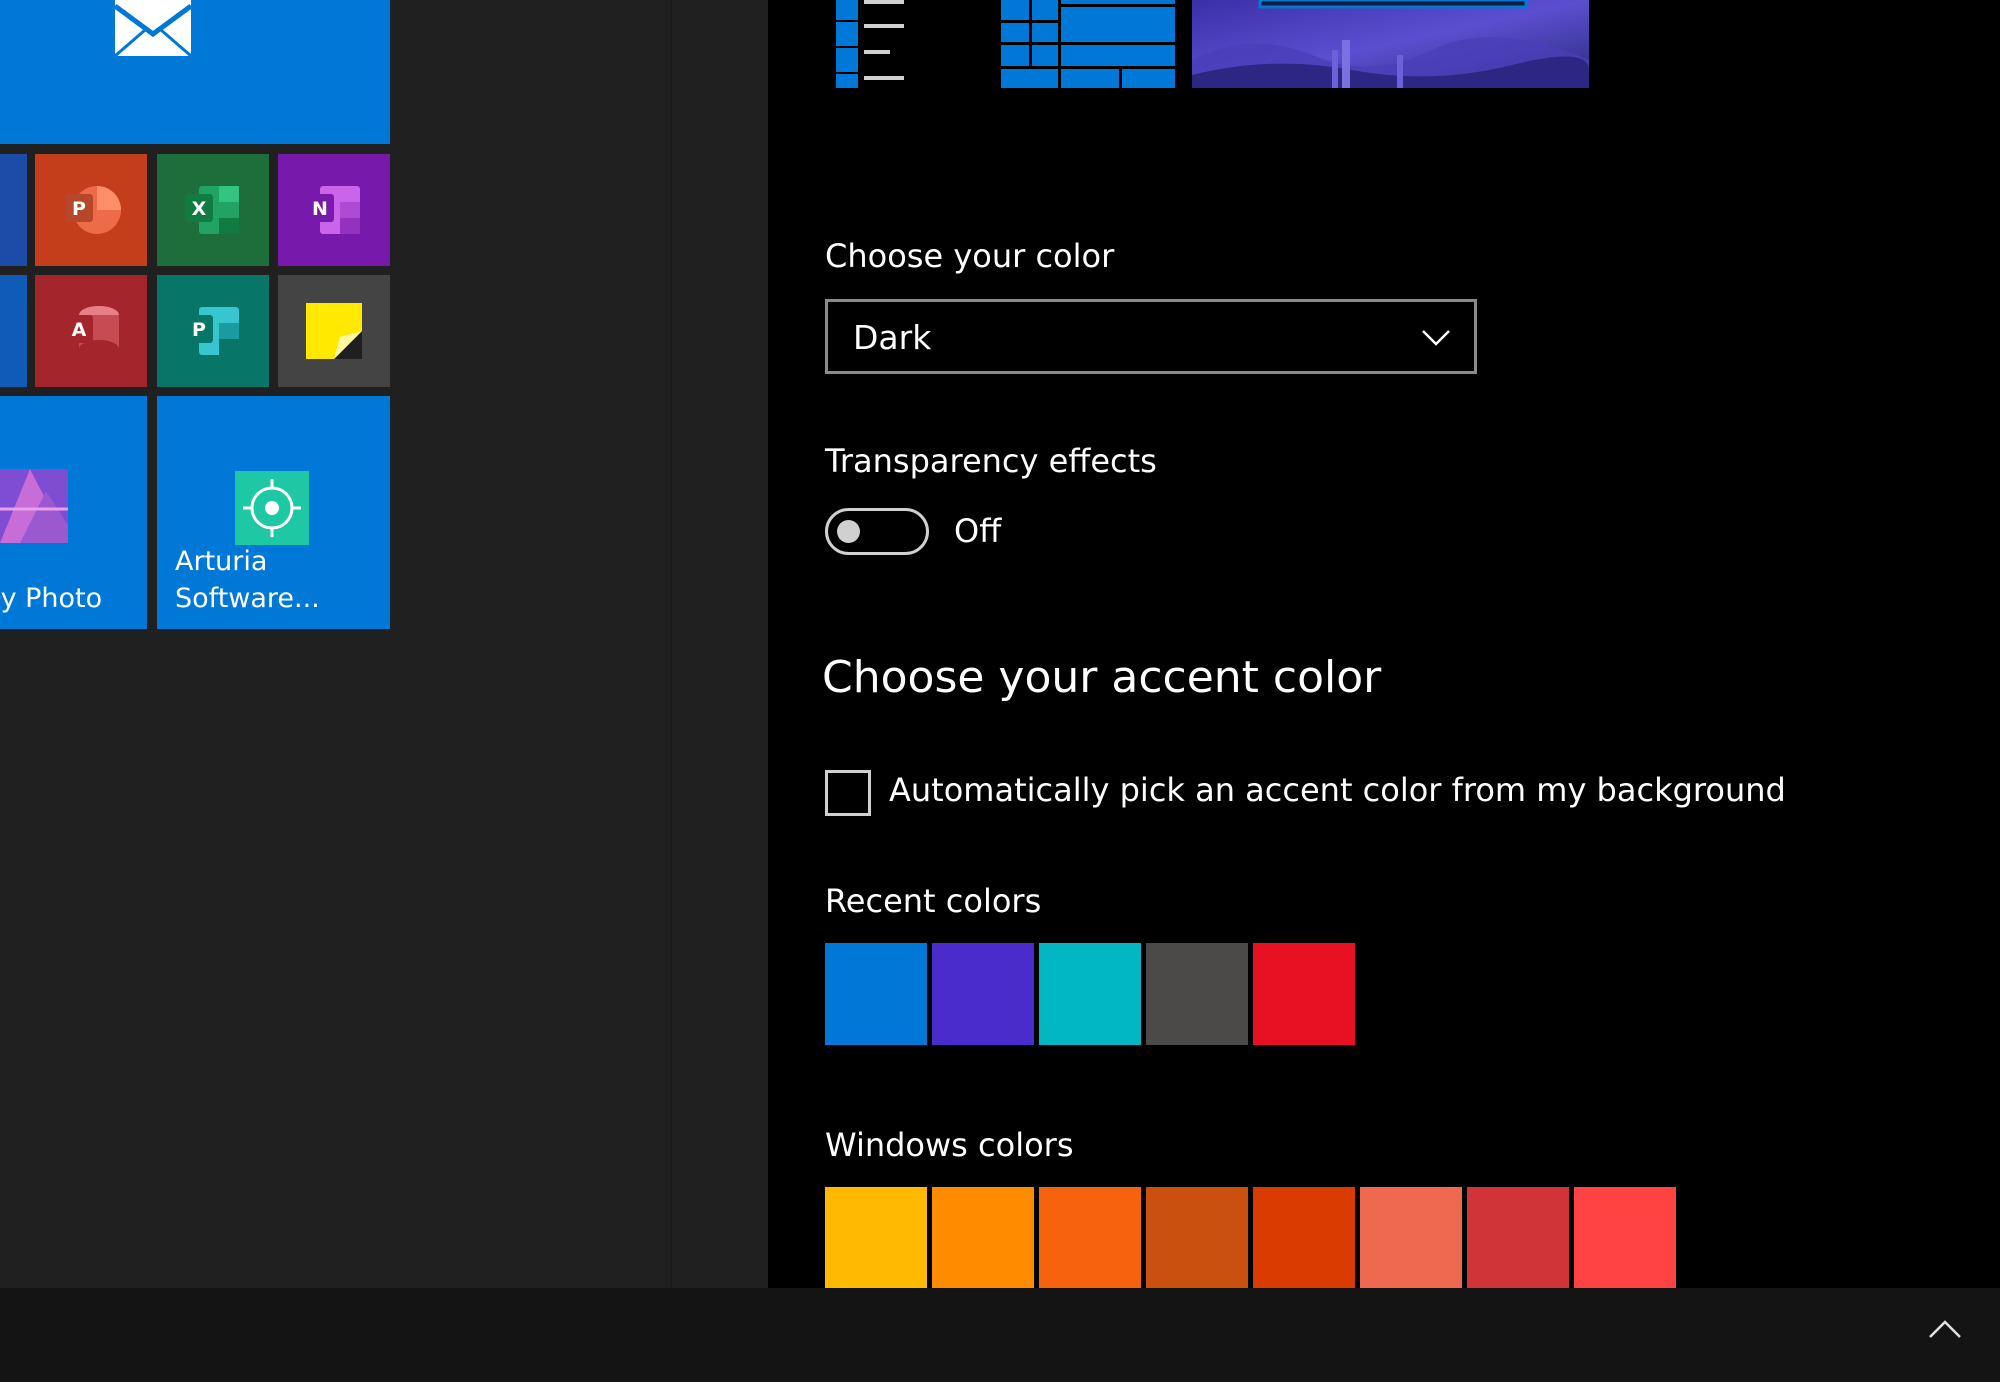 The width and height of the screenshot is (2000, 1382). I want to click on tile-excel: X, so click(213, 210).